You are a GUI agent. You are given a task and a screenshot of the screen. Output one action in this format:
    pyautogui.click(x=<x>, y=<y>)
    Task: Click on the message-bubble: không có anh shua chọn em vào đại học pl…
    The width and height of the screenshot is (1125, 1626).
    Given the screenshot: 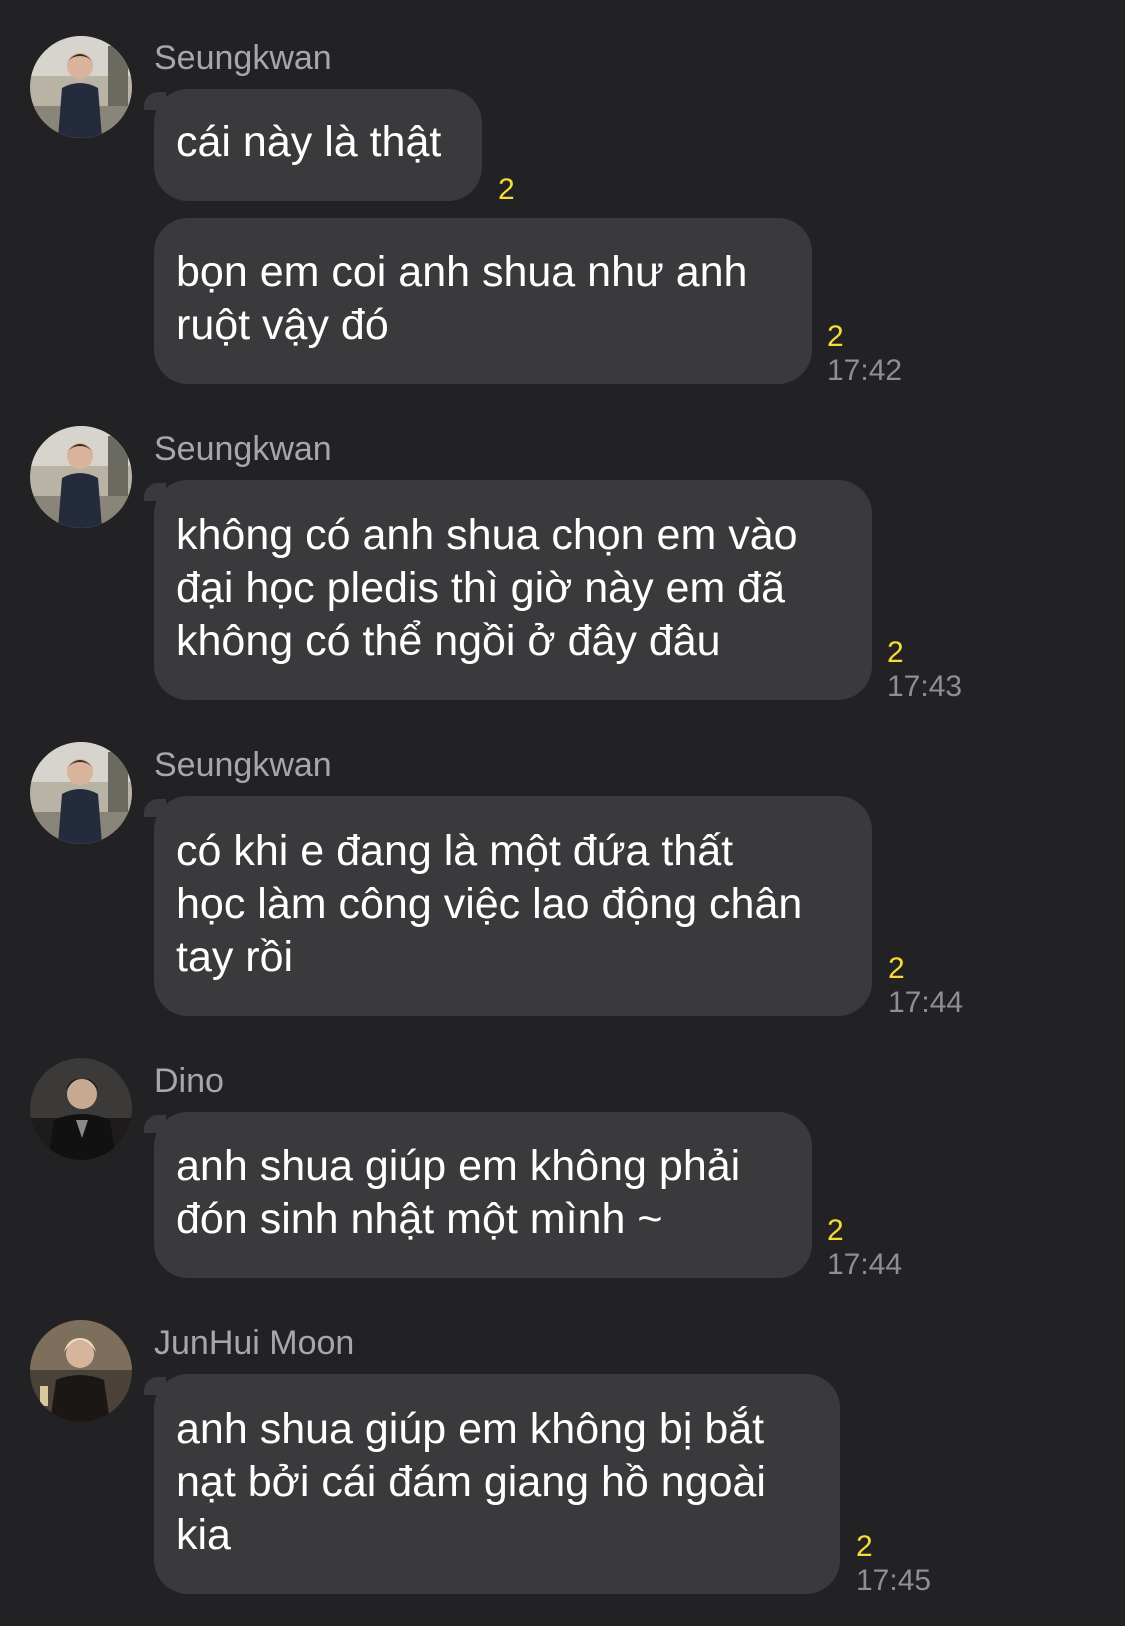 What is the action you would take?
    pyautogui.click(x=513, y=590)
    